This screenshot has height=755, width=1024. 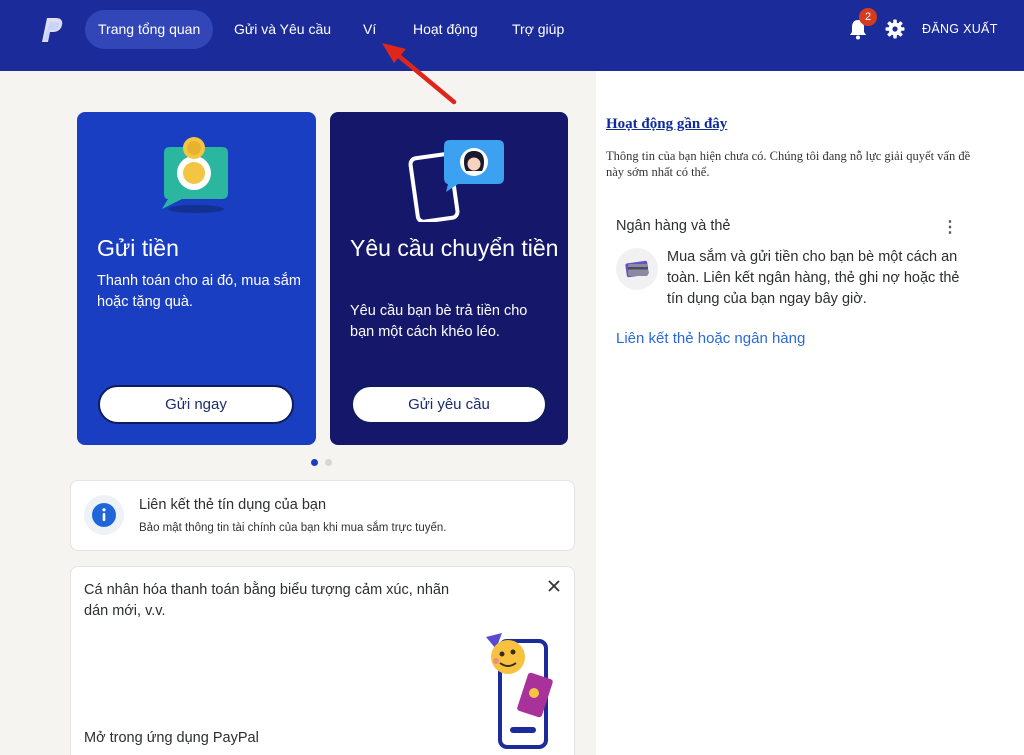 I want to click on info-box-title: Liên kết thẻ tín dụng của bạn, so click(x=233, y=505).